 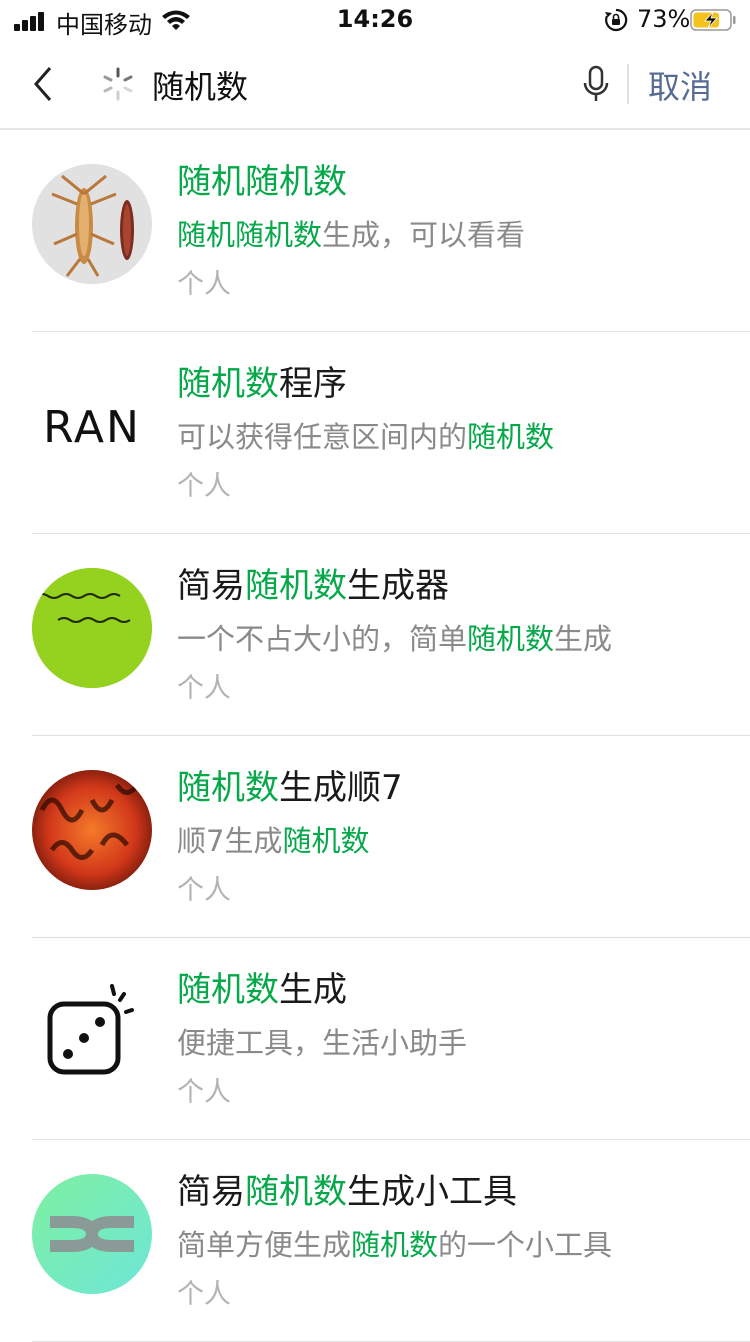 I want to click on text-segment: 顺7生成, so click(x=230, y=841).